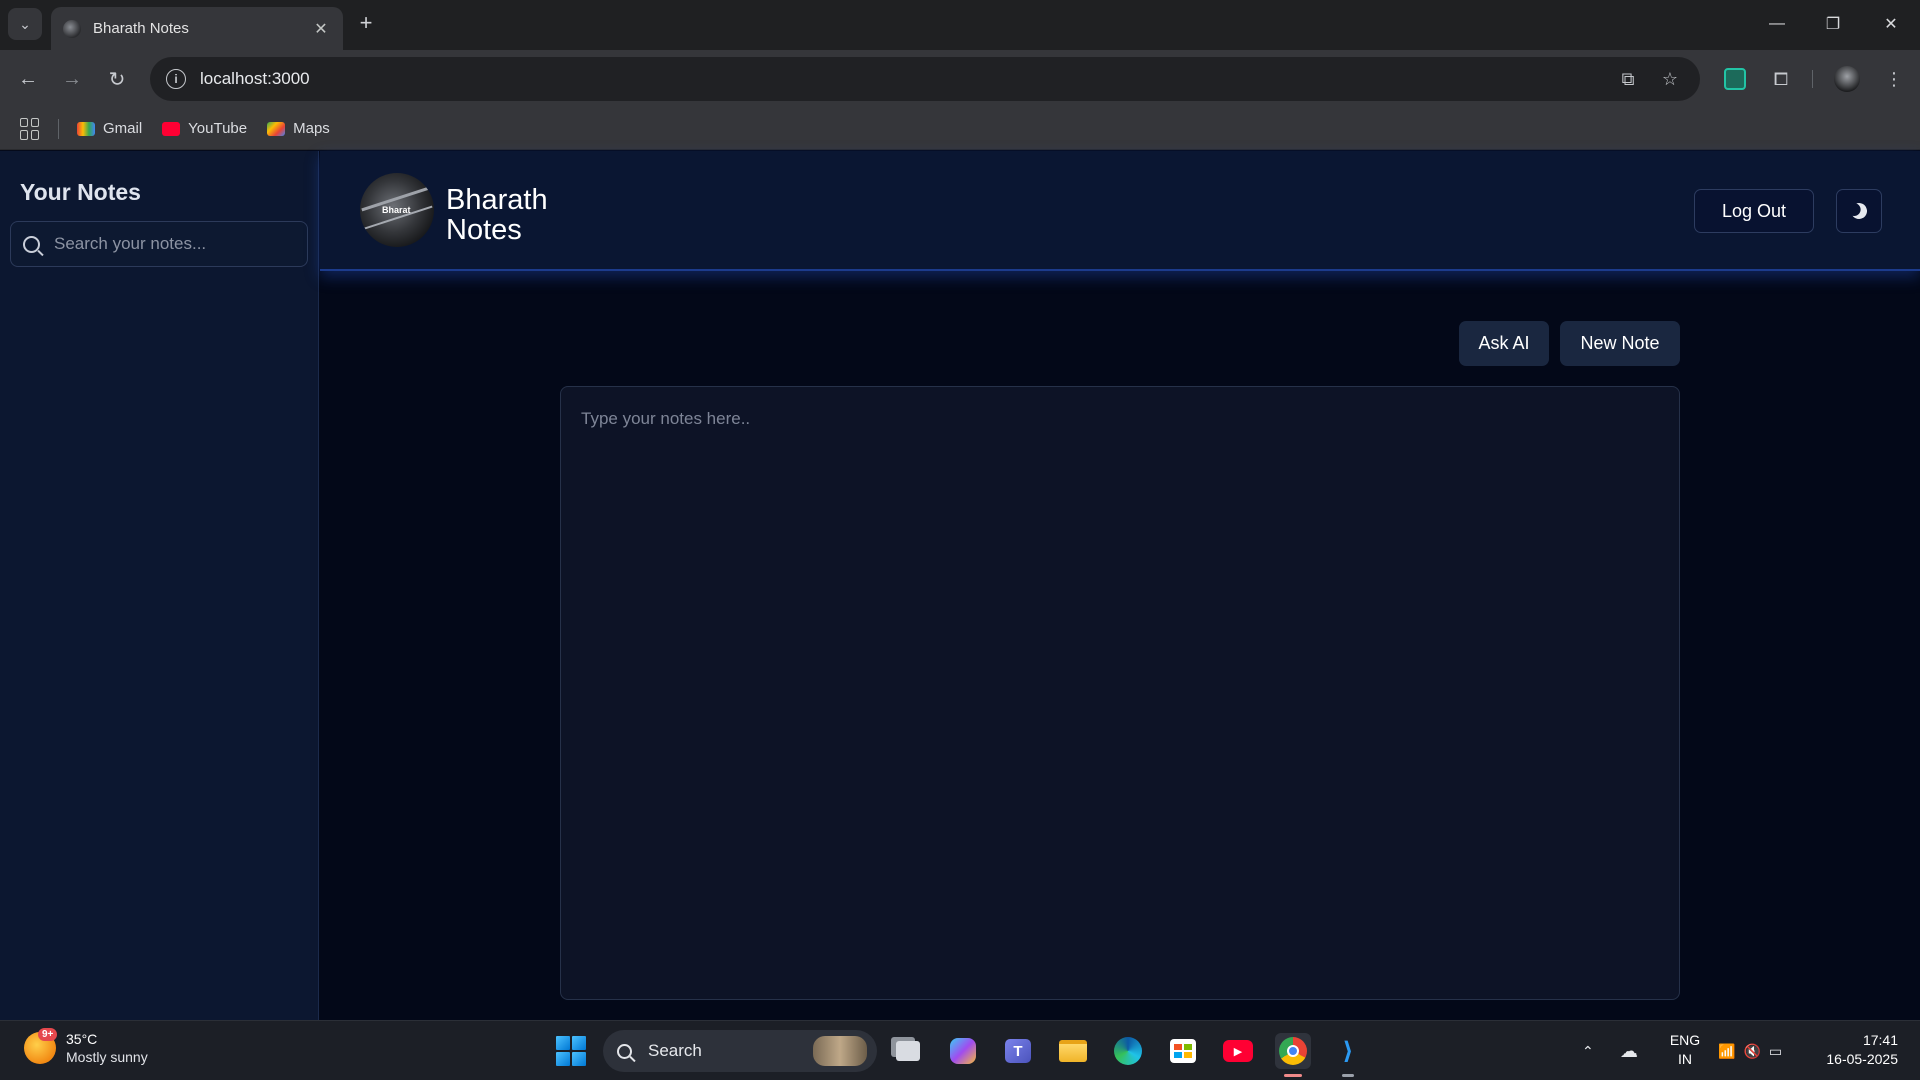 The image size is (1920, 1080). I want to click on browser-tabstrip: ⌄ Bharath Notes ✕ + — ❐ ✕, so click(960, 25).